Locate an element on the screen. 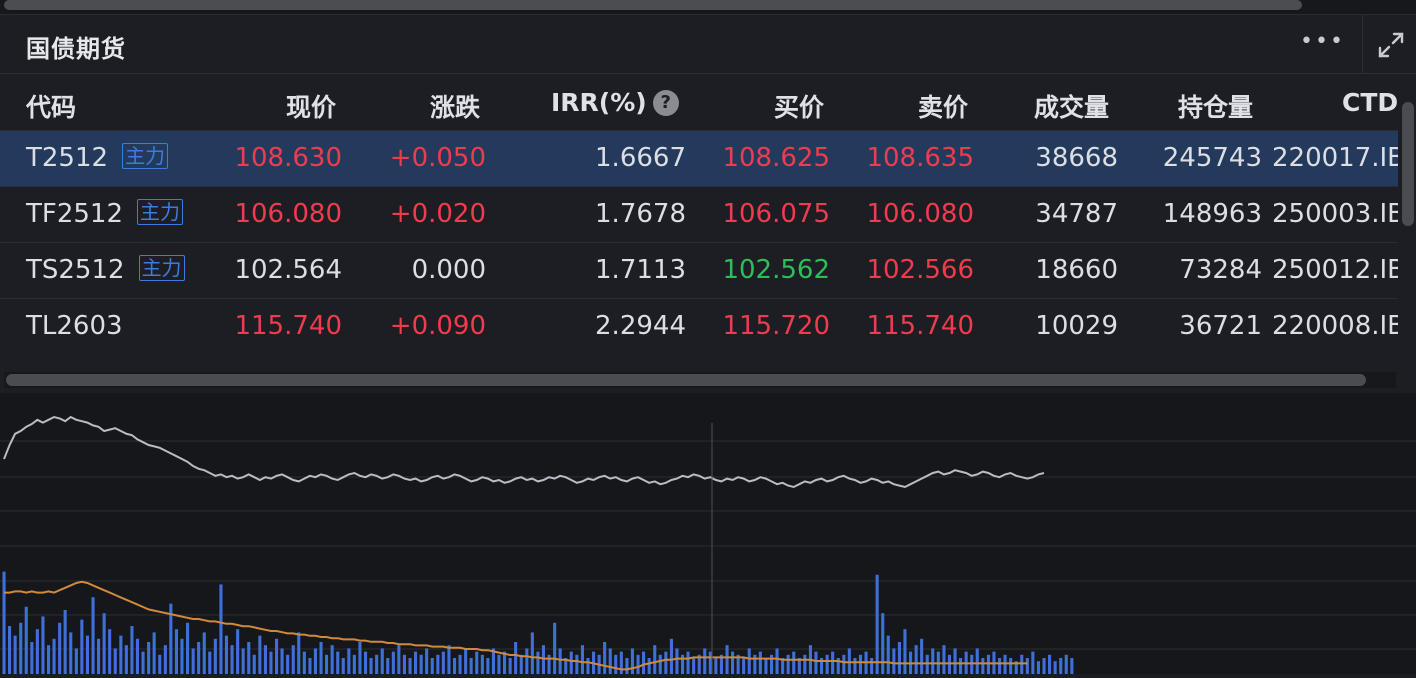 This screenshot has height=678, width=1416. code-cell: TL2603 is located at coordinates (74, 326).